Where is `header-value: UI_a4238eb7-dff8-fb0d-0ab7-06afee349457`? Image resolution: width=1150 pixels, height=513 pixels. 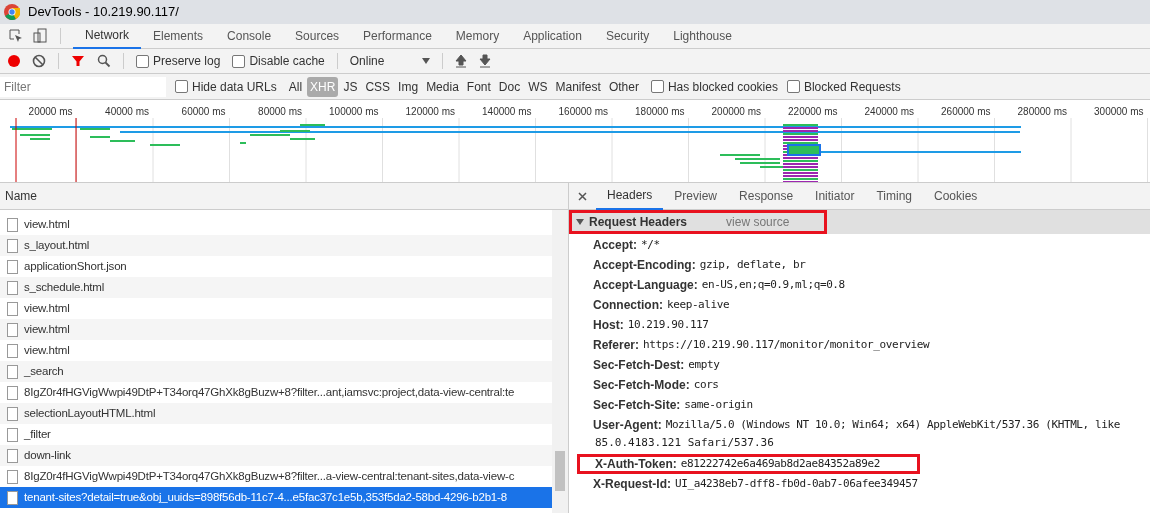
header-value: UI_a4238eb7-dff8-fb0d-0ab7-06afee349457 is located at coordinates (796, 483).